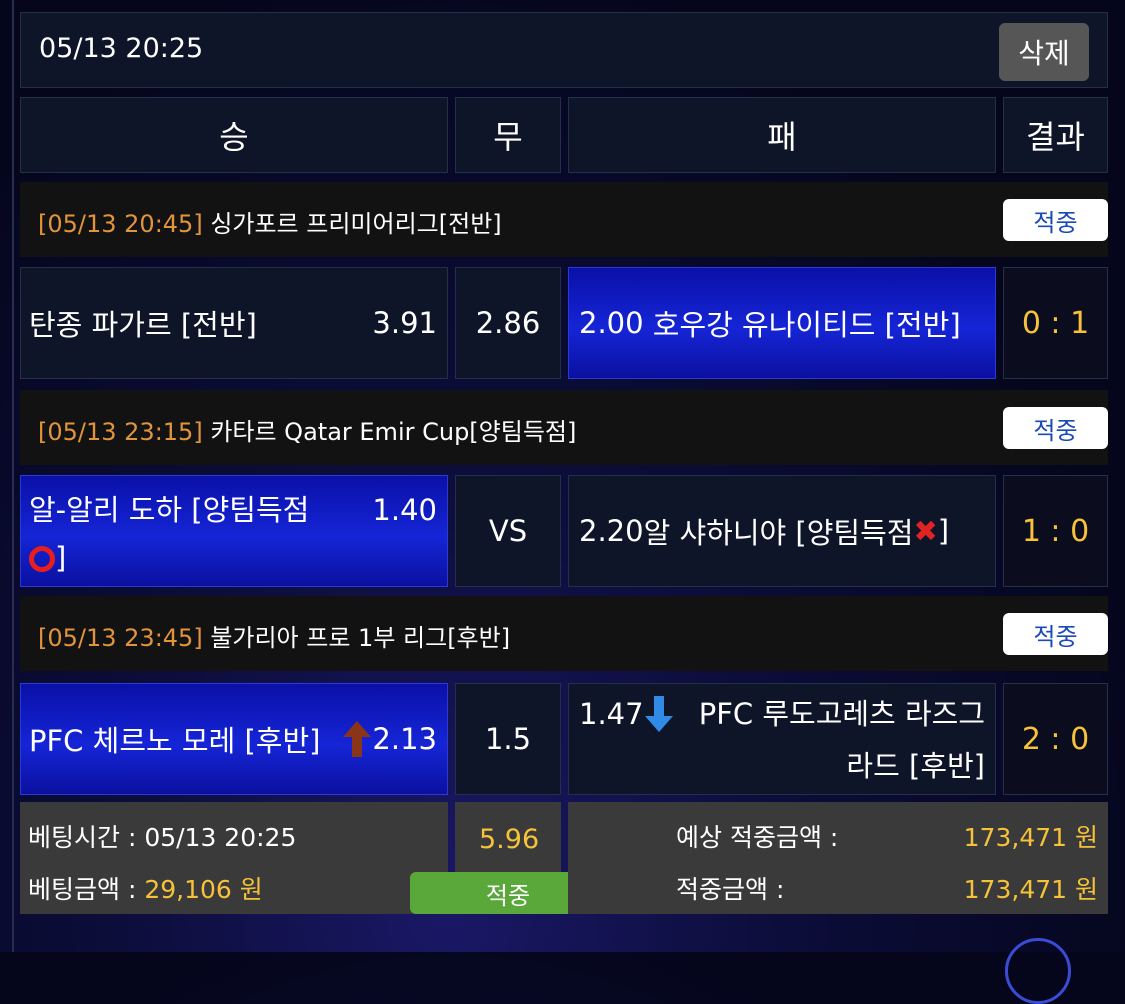 Image resolution: width=1125 pixels, height=1004 pixels. Describe the element at coordinates (806, 325) in the screenshot. I see `away-team: 호우강 유나이티드 [전반]` at that location.